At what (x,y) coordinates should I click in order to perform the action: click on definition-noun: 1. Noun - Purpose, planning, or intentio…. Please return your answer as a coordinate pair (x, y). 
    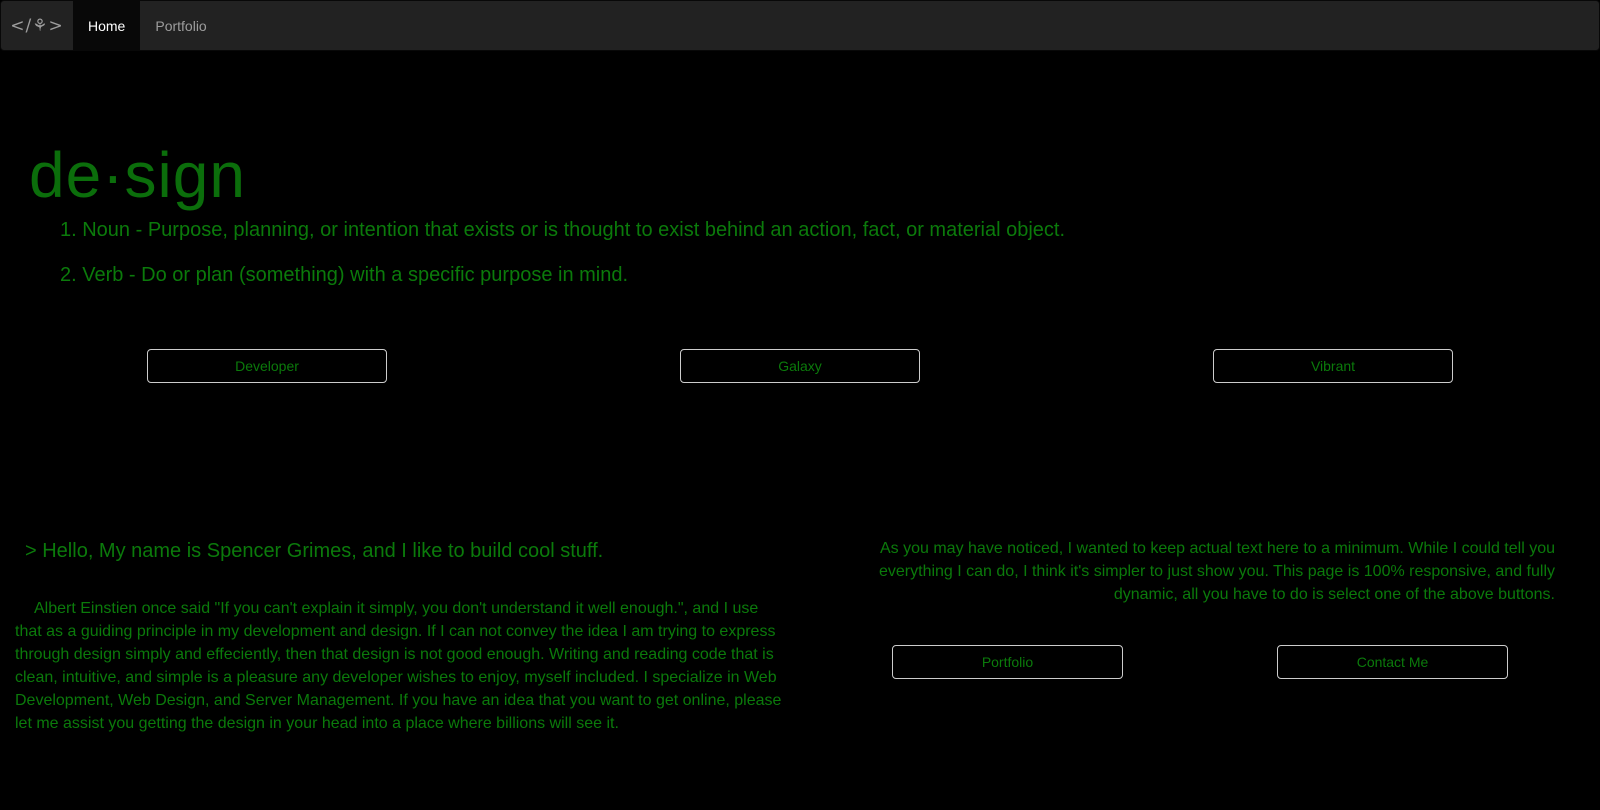
    Looking at the image, I should click on (563, 230).